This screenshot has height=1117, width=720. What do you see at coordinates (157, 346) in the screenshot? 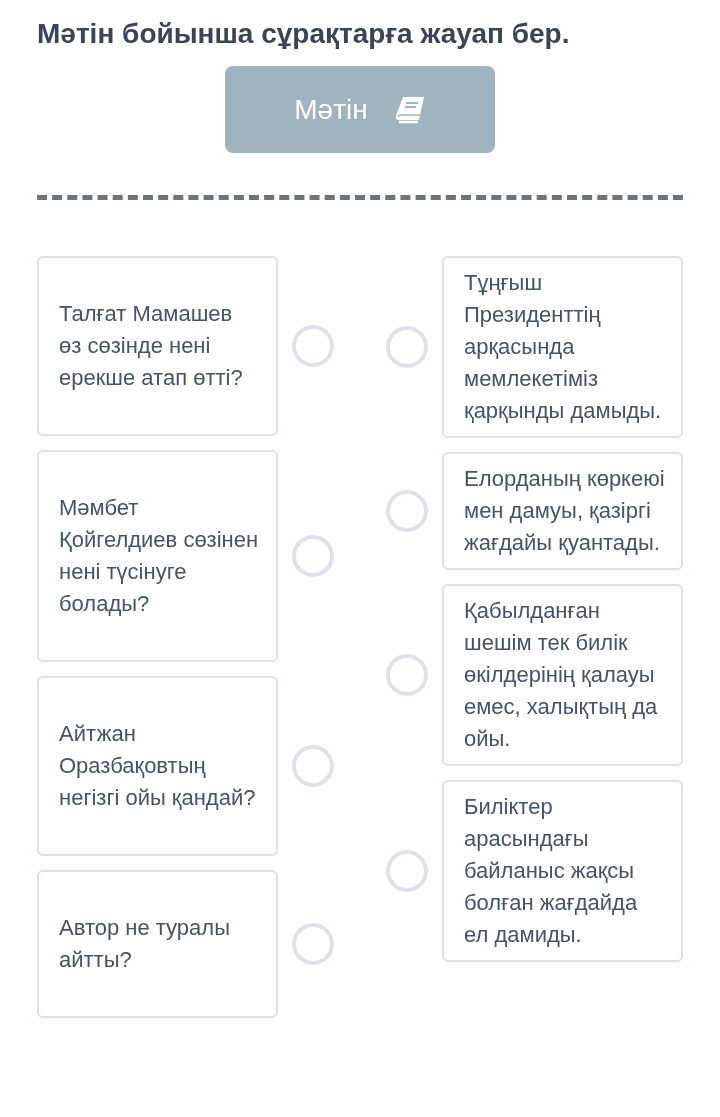
I see `question-card: Талғат Мамашев өз сөзінде нені ерекше атап өтті?` at bounding box center [157, 346].